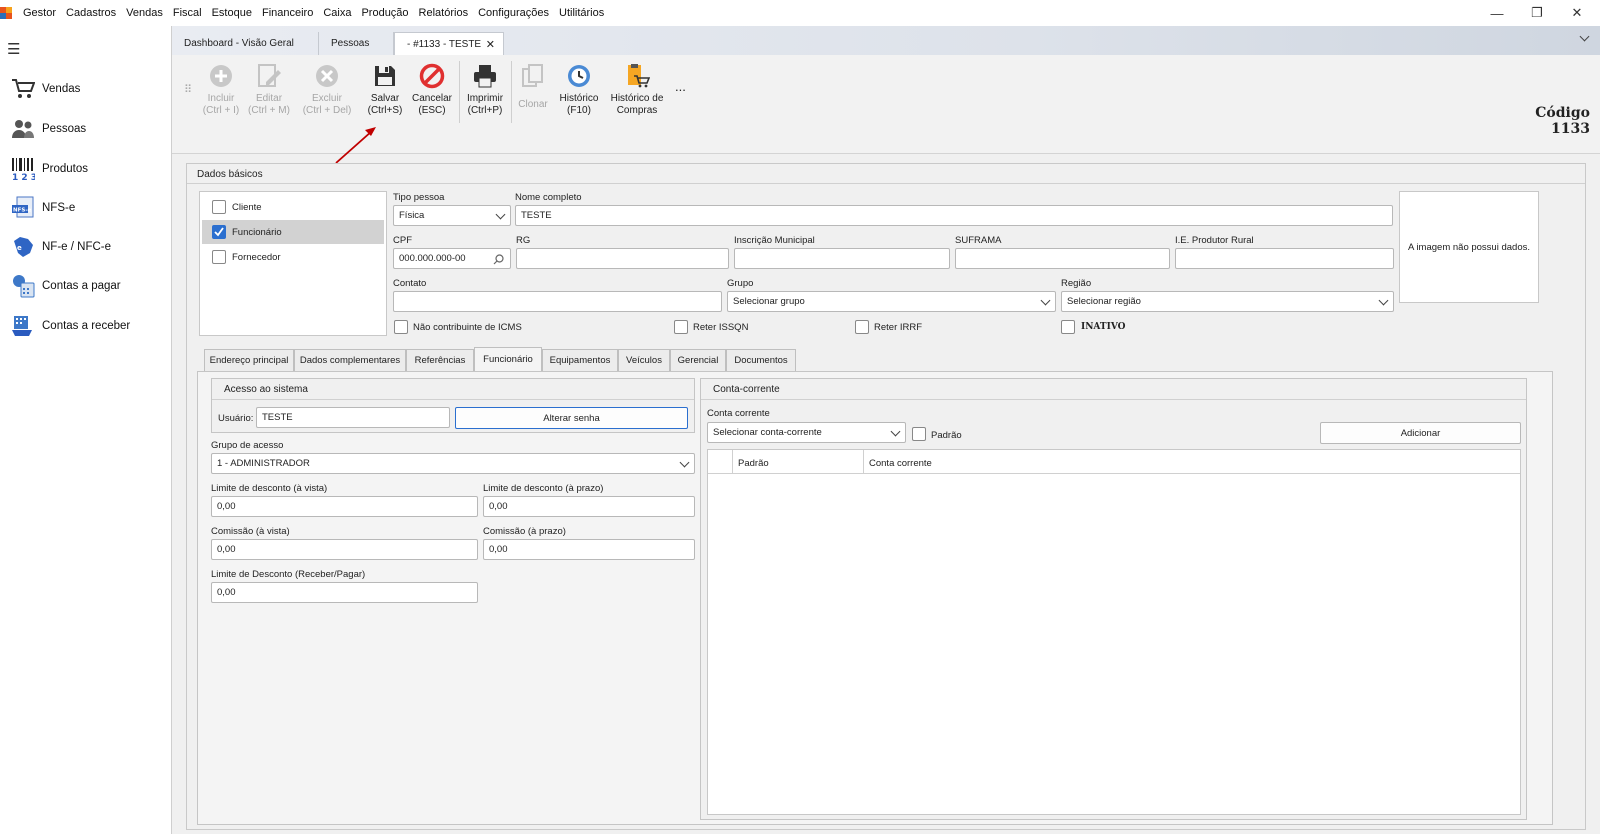  I want to click on inativo-checkbox, so click(1068, 327).